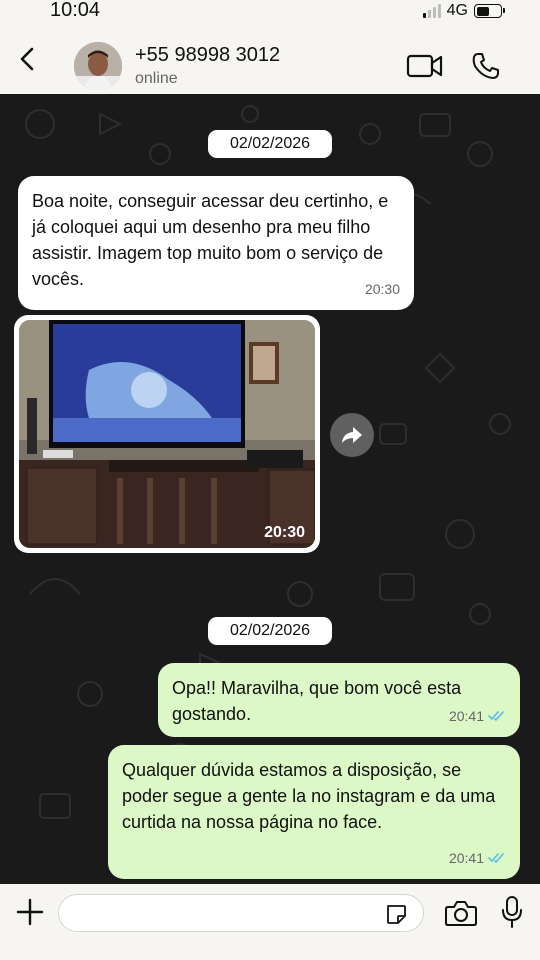  I want to click on network-type: 4G, so click(457, 10).